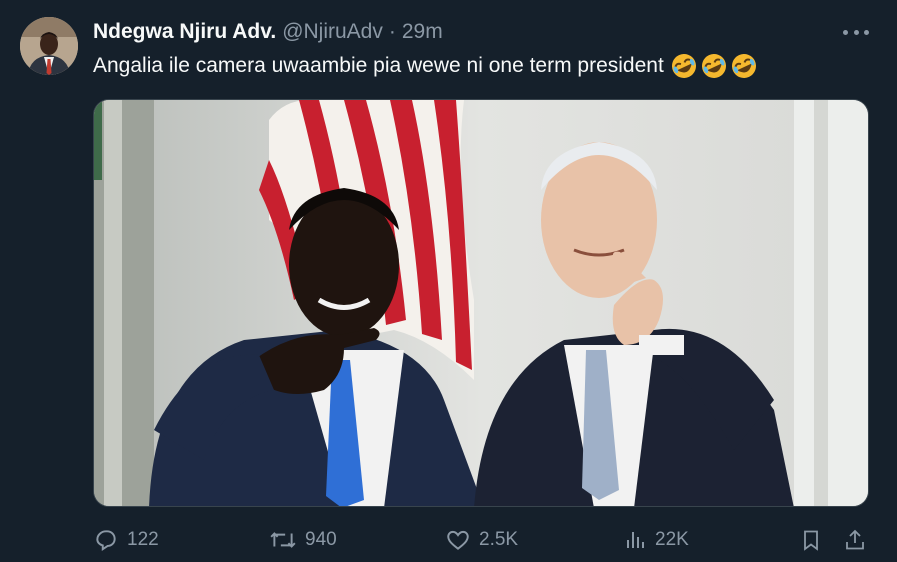  I want to click on views-button: 22K, so click(656, 540).